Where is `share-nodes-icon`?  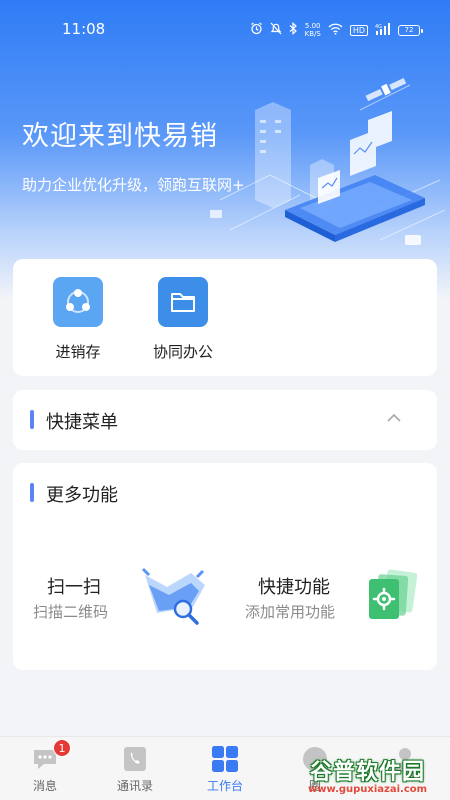
share-nodes-icon is located at coordinates (78, 302).